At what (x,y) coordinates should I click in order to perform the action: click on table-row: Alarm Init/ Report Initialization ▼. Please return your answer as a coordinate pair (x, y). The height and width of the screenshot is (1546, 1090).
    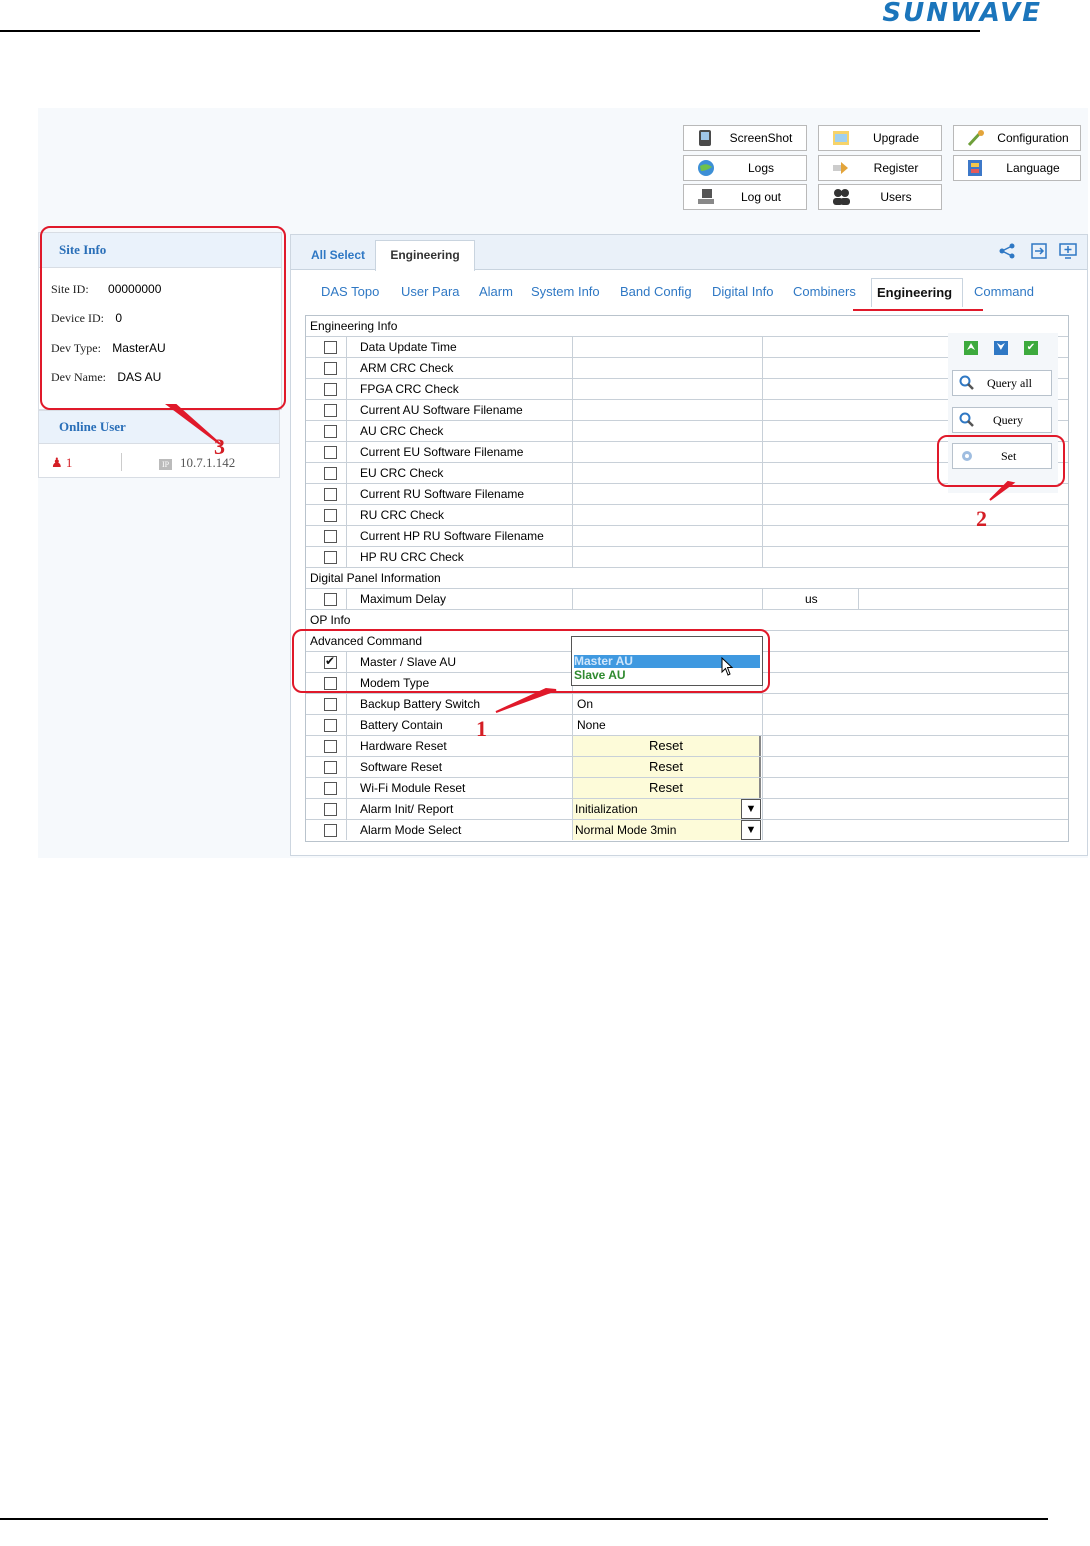
    Looking at the image, I should click on (687, 809).